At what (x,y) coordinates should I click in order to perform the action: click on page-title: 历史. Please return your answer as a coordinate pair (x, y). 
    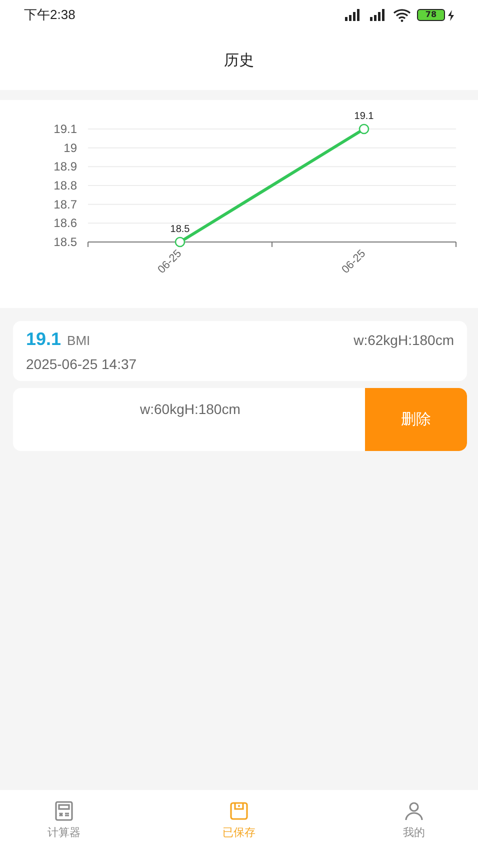
    Looking at the image, I should click on (239, 60).